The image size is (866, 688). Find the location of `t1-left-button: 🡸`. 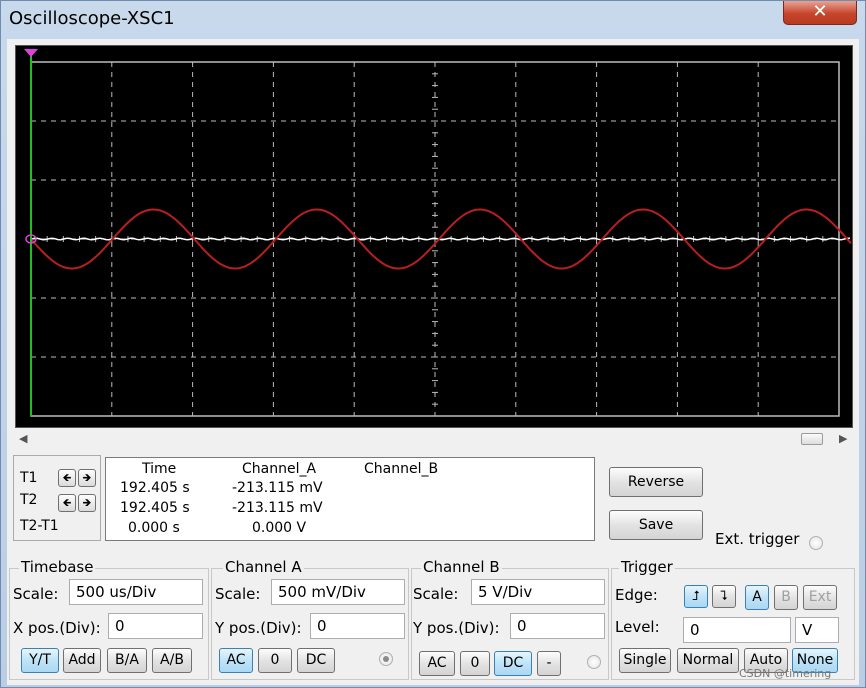

t1-left-button: 🡸 is located at coordinates (67, 478).